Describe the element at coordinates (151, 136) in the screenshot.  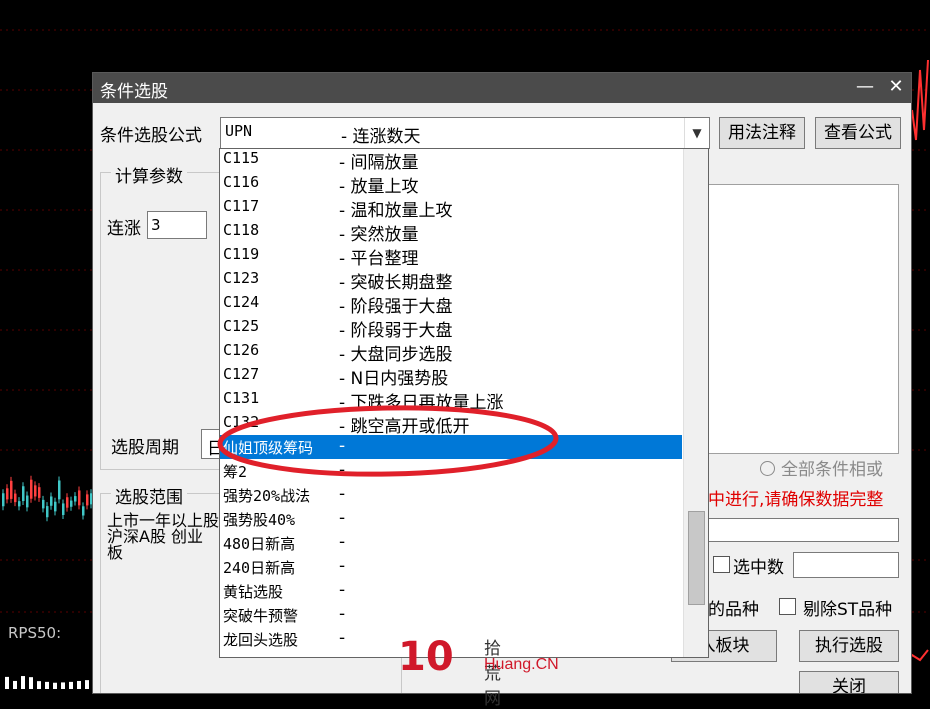
I see `formula-label: 条件选股公式` at that location.